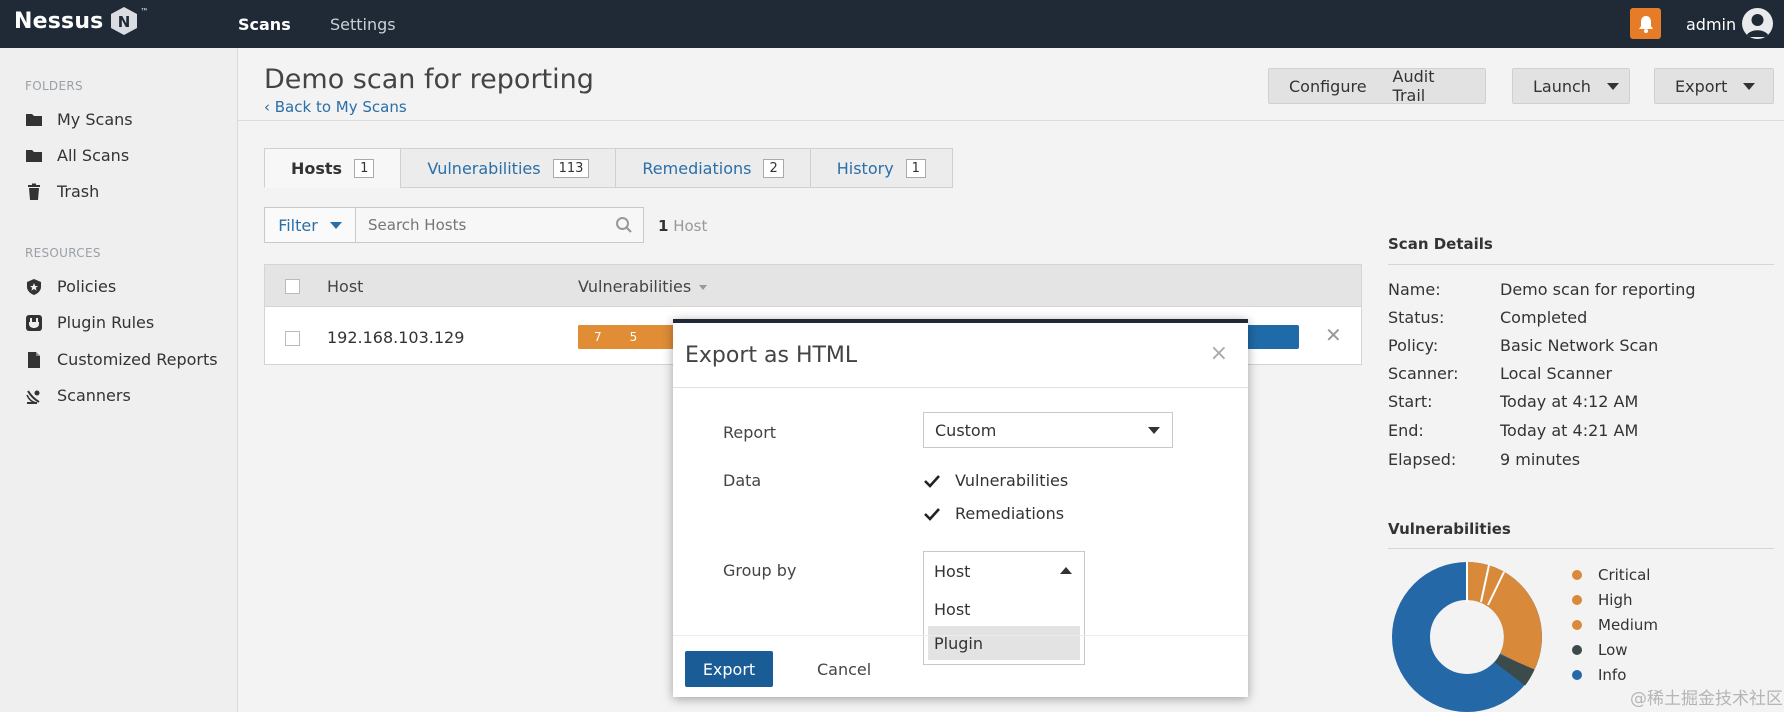  I want to click on host-count: 1 Host, so click(682, 226).